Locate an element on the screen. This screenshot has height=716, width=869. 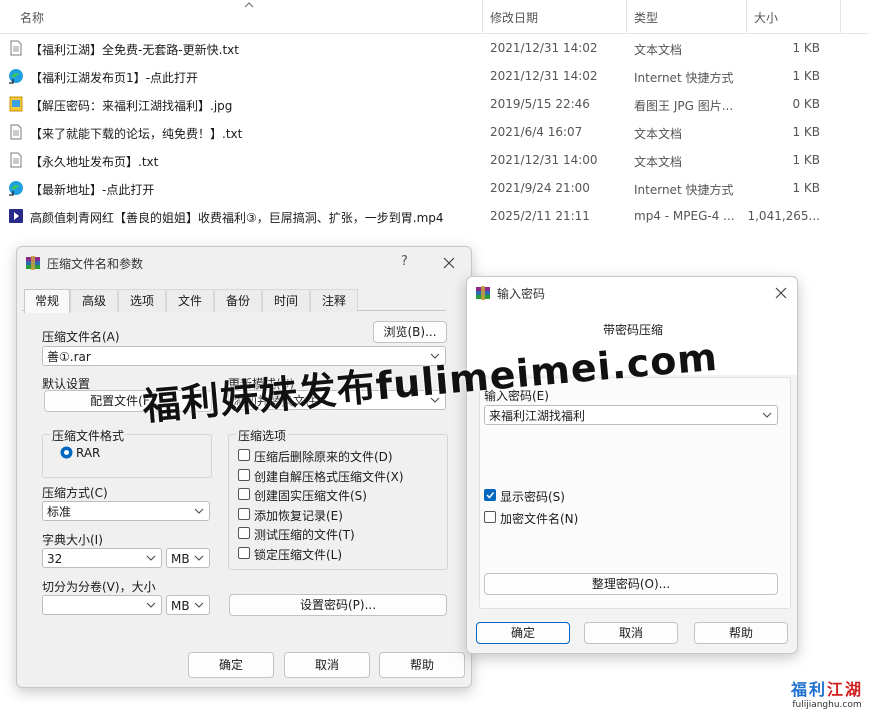
tab-2: 选项 is located at coordinates (142, 300).